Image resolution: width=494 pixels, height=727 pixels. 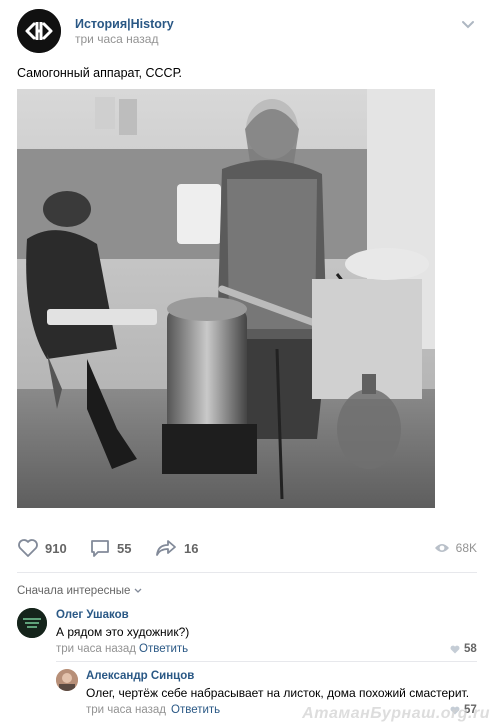 What do you see at coordinates (396, 713) in the screenshot?
I see `watermark: АтаманБурнаш.org.ru` at bounding box center [396, 713].